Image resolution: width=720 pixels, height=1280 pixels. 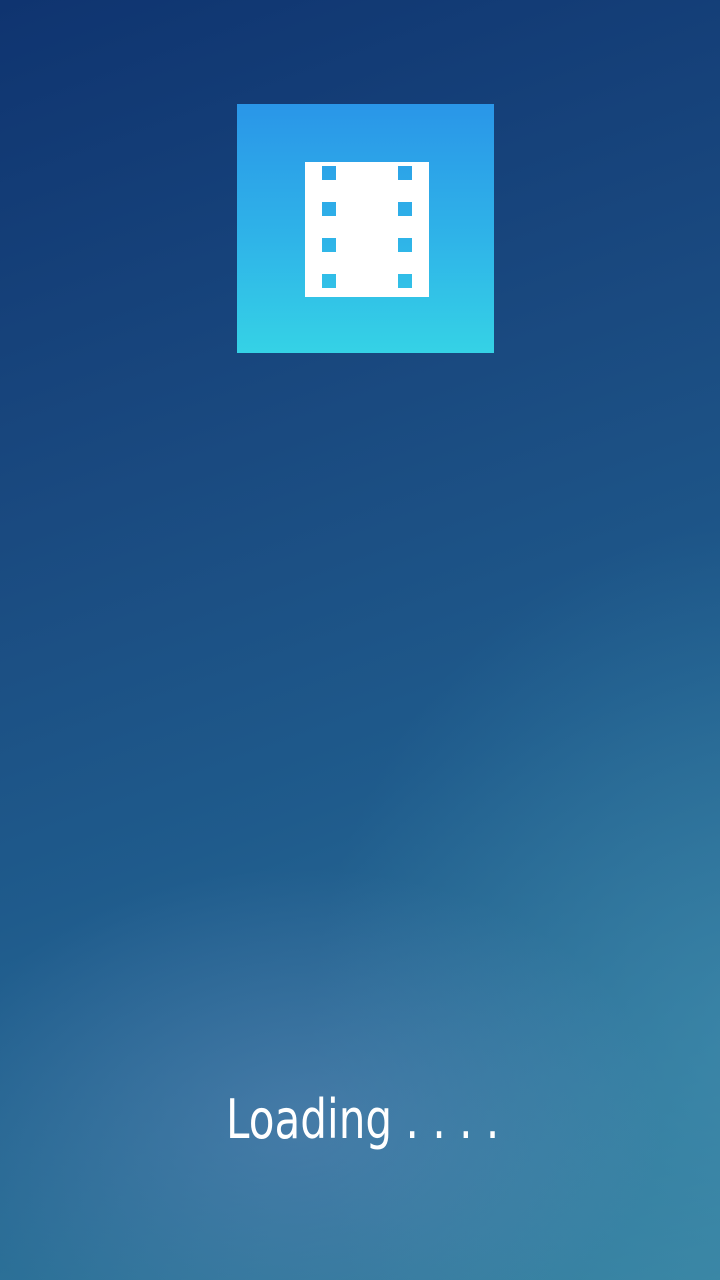 I want to click on loading-text: Loading . . . ., so click(x=362, y=1119).